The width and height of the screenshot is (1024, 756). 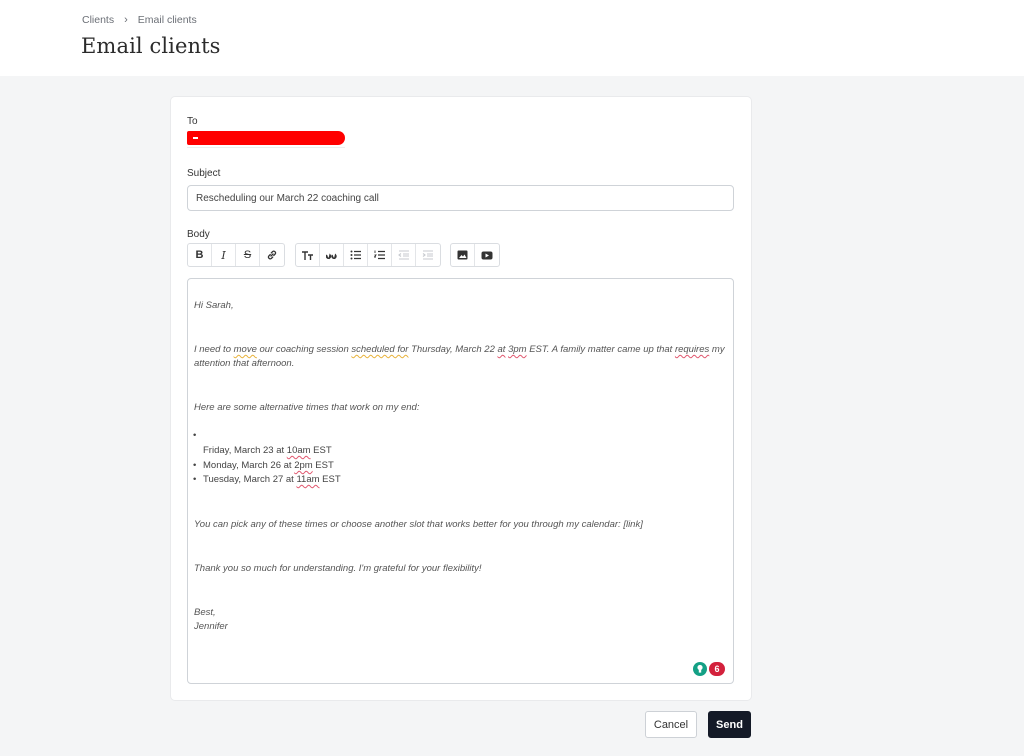 What do you see at coordinates (380, 255) in the screenshot?
I see `numbered-list-icon` at bounding box center [380, 255].